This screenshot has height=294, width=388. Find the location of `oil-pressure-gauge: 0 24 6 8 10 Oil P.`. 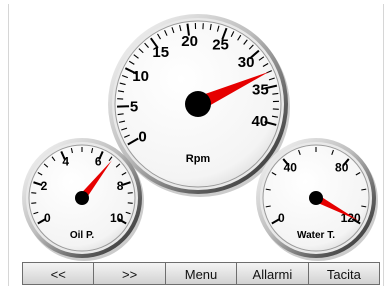

oil-pressure-gauge: 0 24 6 8 10 Oil P. is located at coordinates (83, 199).